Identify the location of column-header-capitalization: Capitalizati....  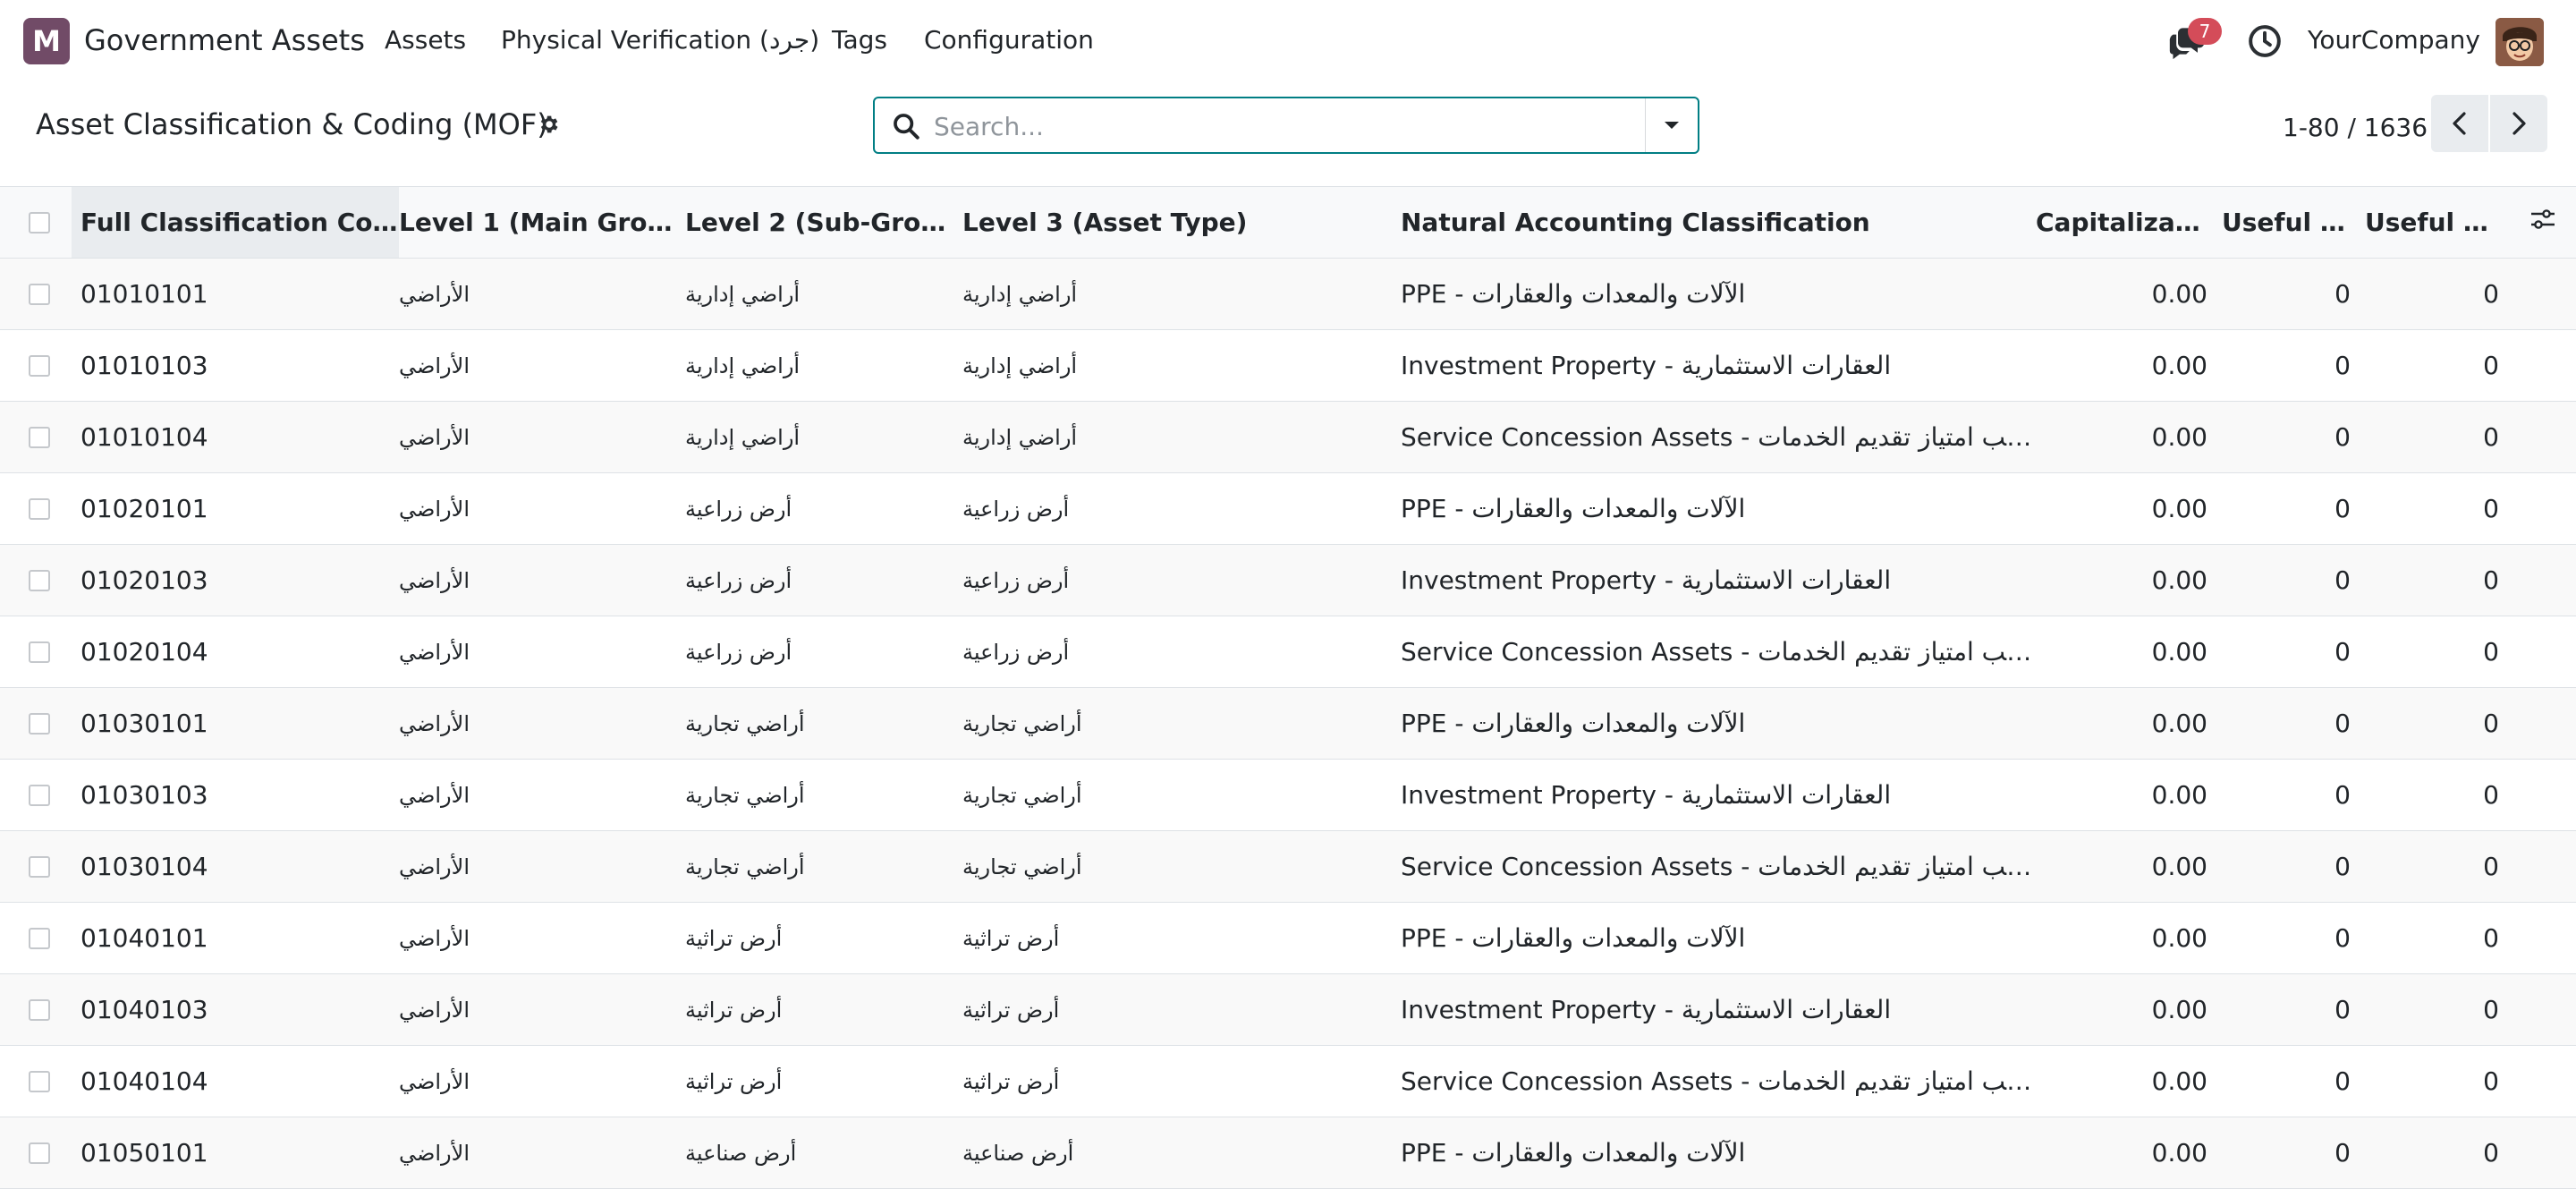
(2129, 223).